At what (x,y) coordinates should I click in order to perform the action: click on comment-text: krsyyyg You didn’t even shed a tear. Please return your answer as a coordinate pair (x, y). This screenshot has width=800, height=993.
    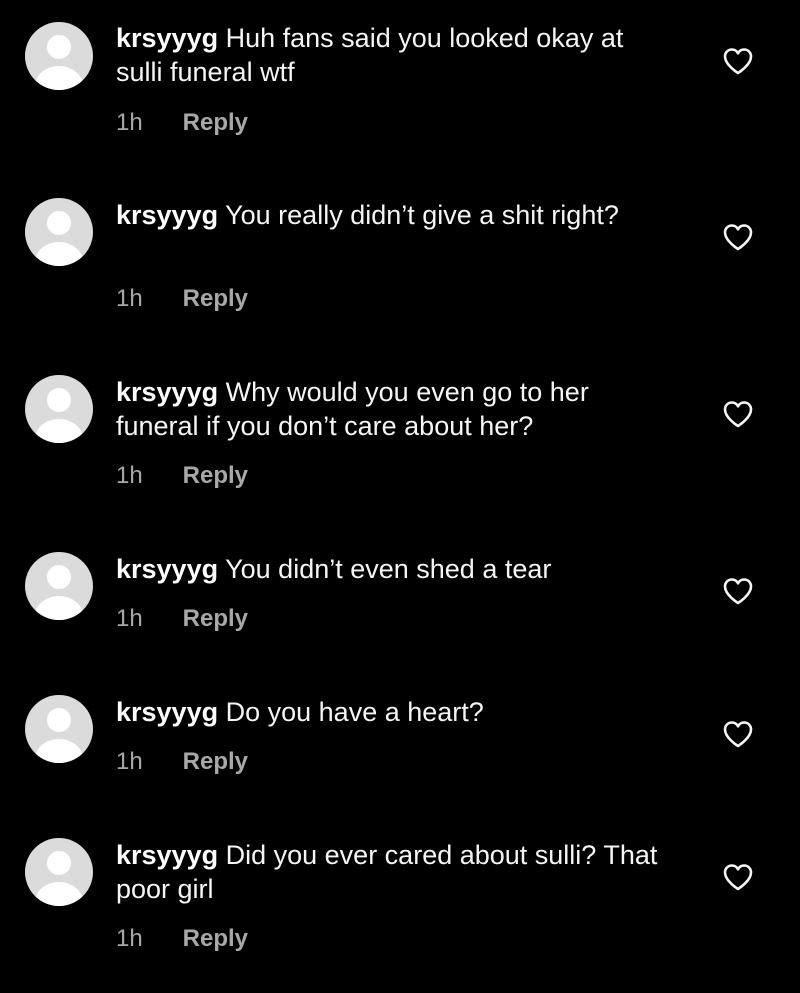
    Looking at the image, I should click on (396, 569).